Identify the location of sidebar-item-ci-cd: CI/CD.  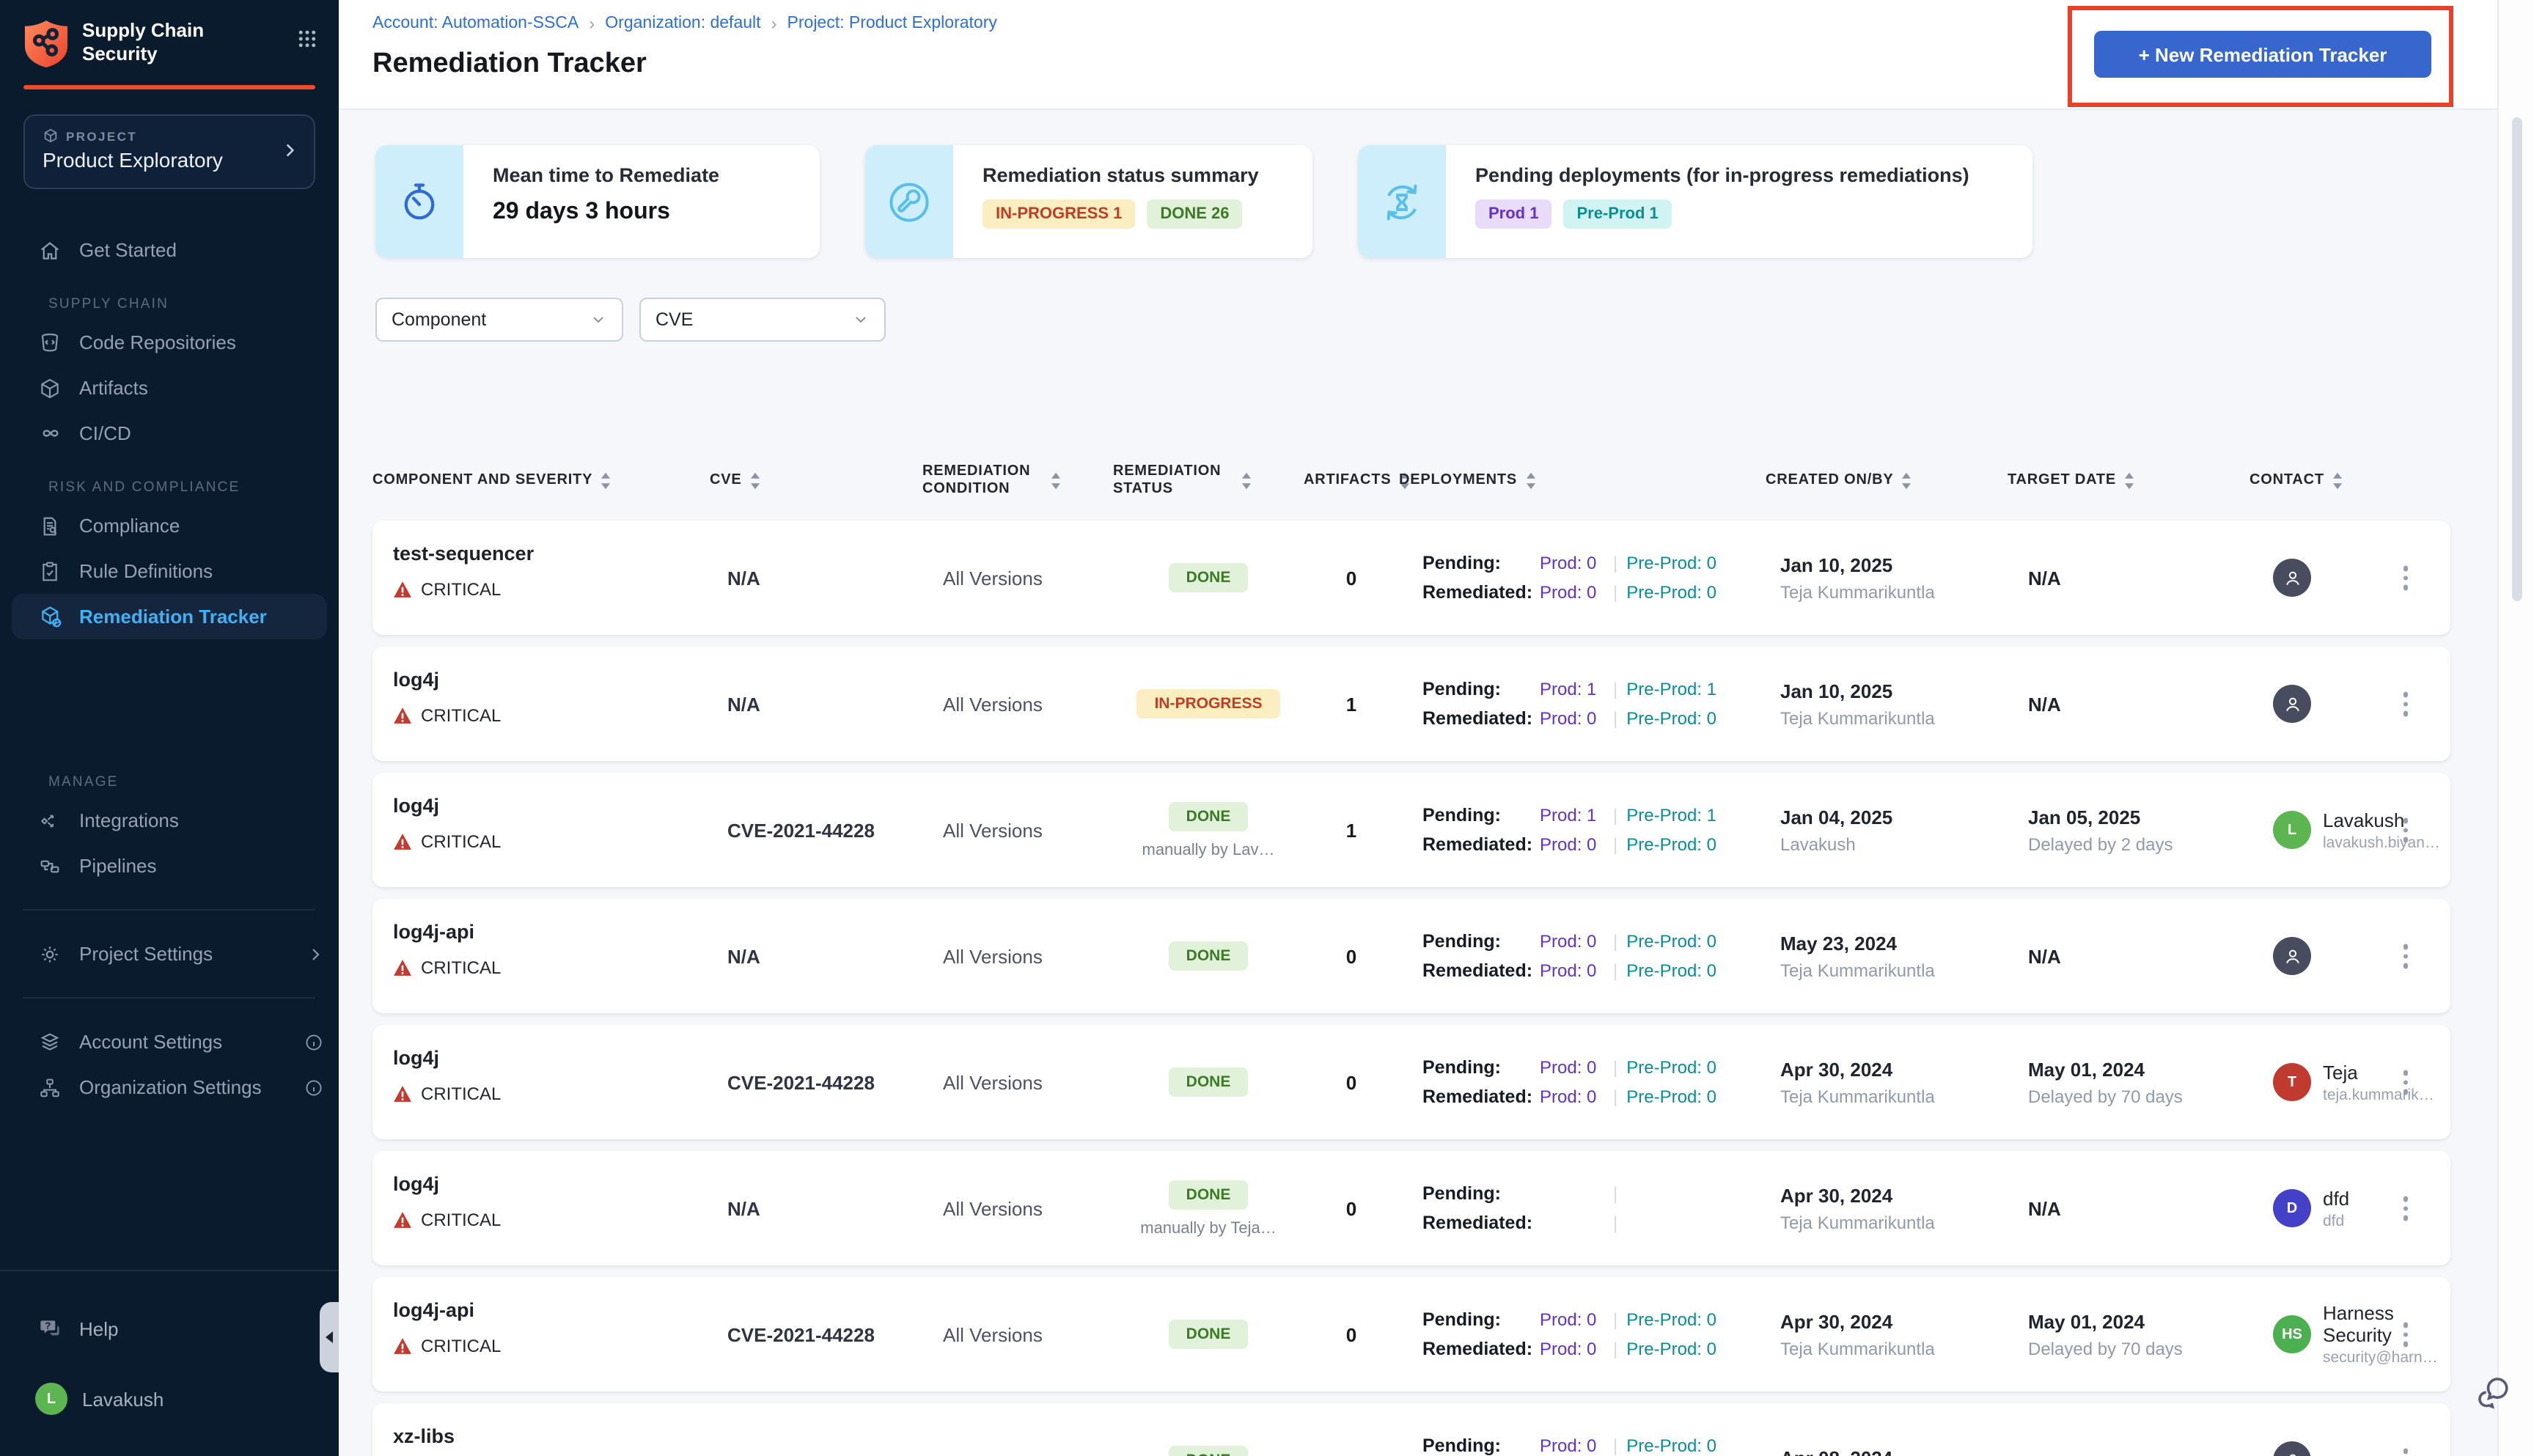
(169, 433).